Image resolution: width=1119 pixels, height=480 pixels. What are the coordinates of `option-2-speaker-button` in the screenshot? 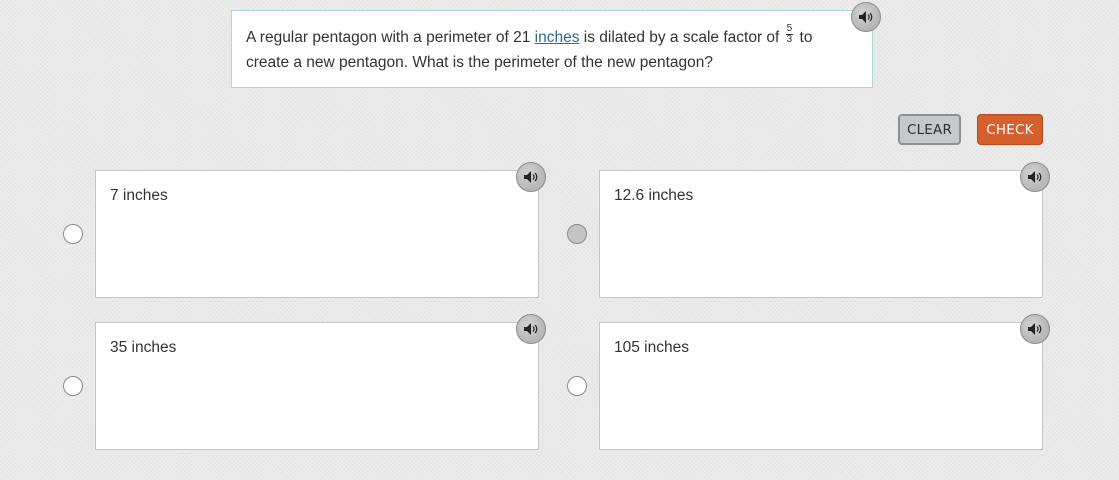 It's located at (1035, 177).